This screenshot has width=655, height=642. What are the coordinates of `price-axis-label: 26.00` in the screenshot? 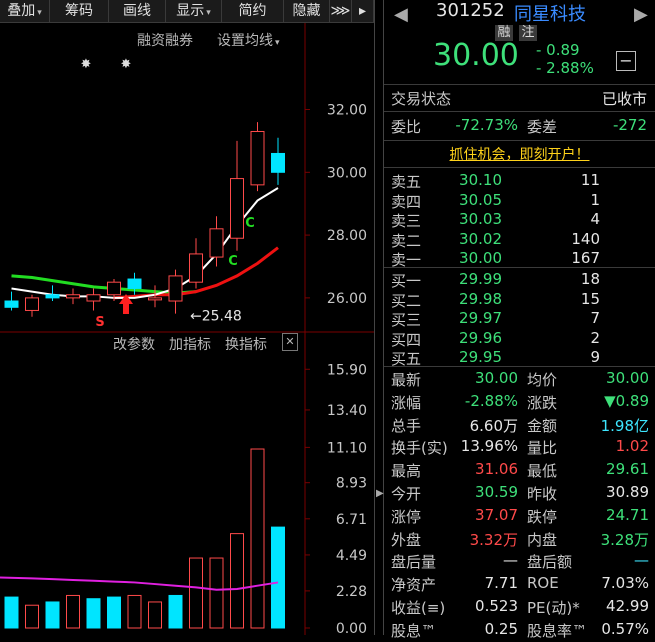 It's located at (347, 299).